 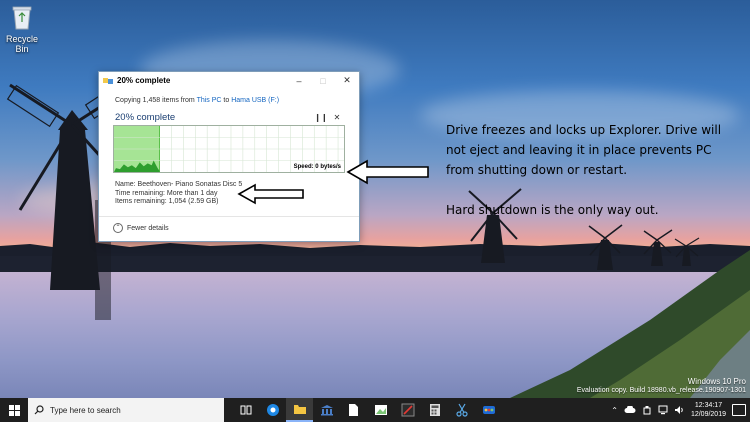 I want to click on document-icon, so click(x=353, y=410).